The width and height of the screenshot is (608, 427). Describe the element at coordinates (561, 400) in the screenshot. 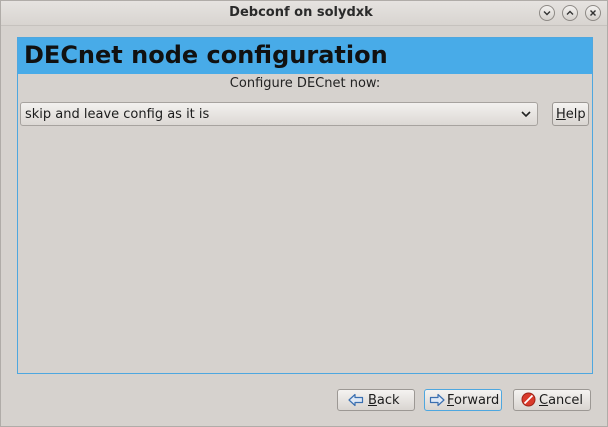

I see `cancel-button-label: Cancel` at that location.